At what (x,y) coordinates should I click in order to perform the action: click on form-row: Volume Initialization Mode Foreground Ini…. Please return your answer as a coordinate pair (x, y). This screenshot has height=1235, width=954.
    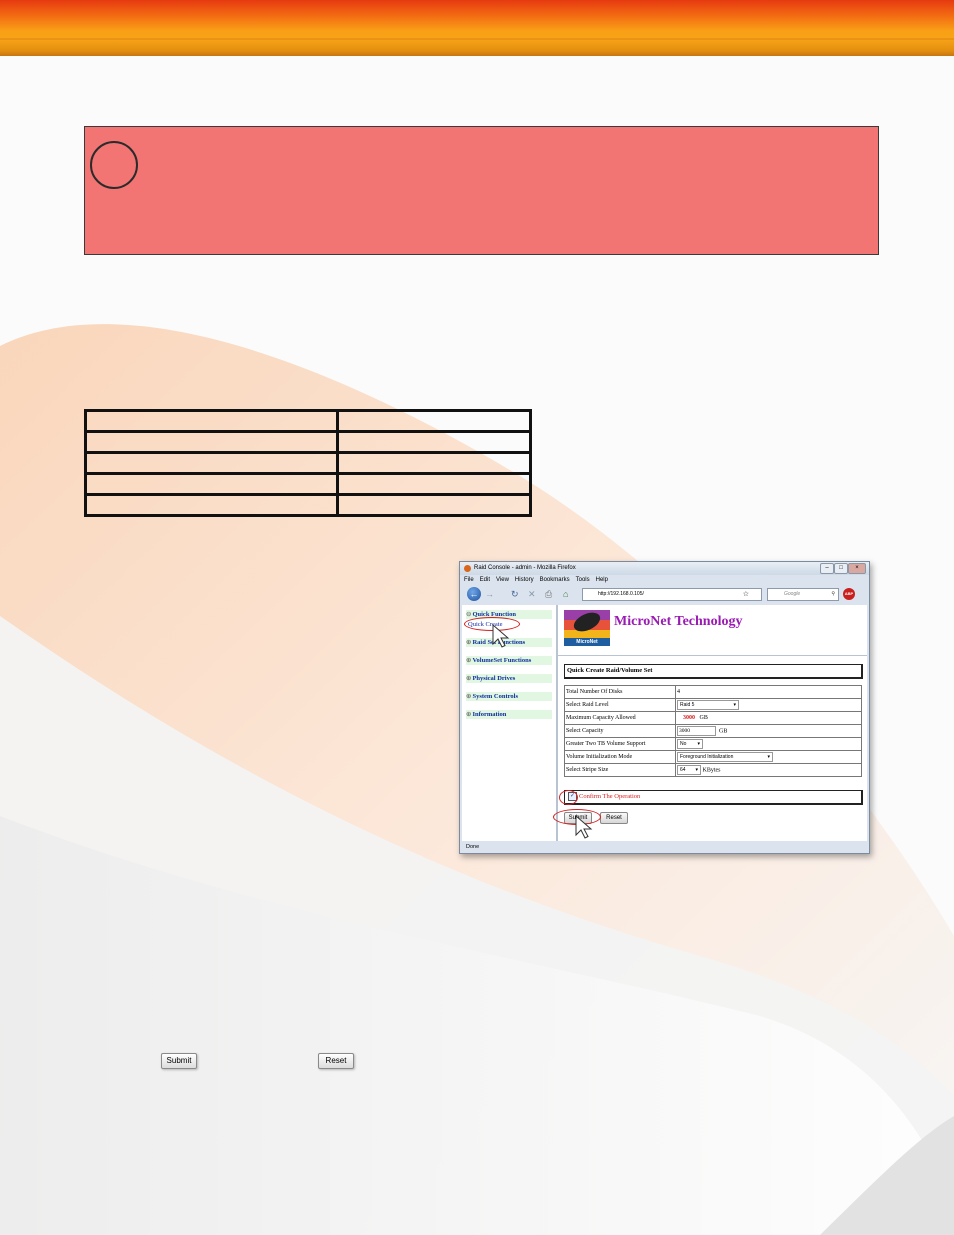
    Looking at the image, I should click on (713, 757).